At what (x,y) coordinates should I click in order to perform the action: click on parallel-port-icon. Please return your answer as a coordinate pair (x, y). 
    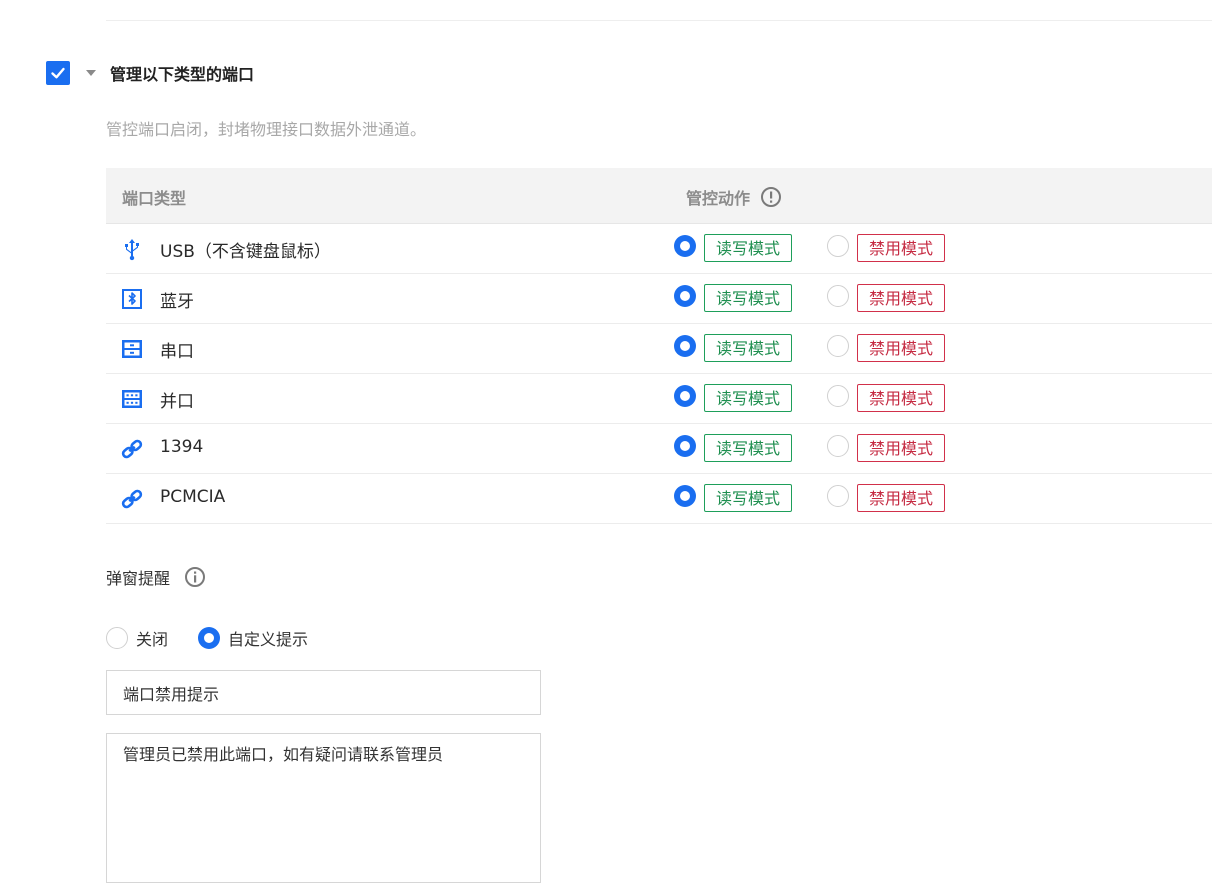
    Looking at the image, I should click on (132, 399).